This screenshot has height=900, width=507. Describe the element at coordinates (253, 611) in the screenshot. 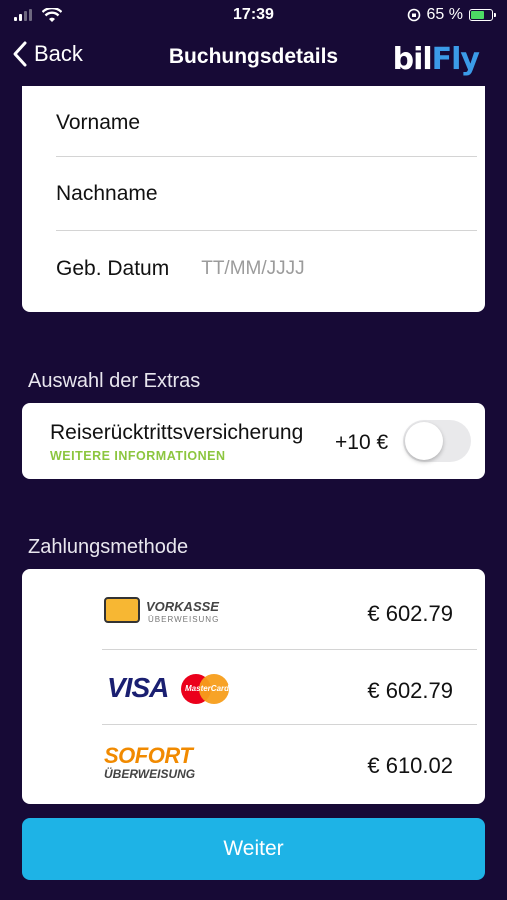

I see `payment-option-vorkasse: VORKASSE ÜBERWEISUNG € 602.79` at that location.